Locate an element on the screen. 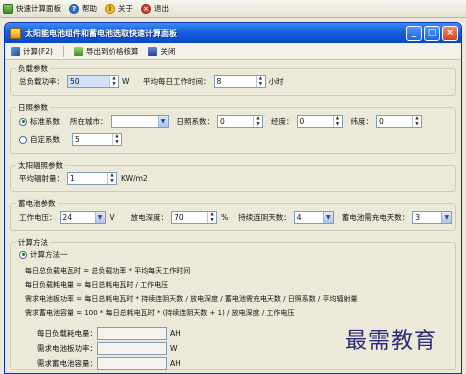 Image resolution: width=466 pixels, height=374 pixels. sun-coef-input: 0 ▲ ▼ is located at coordinates (240, 121).